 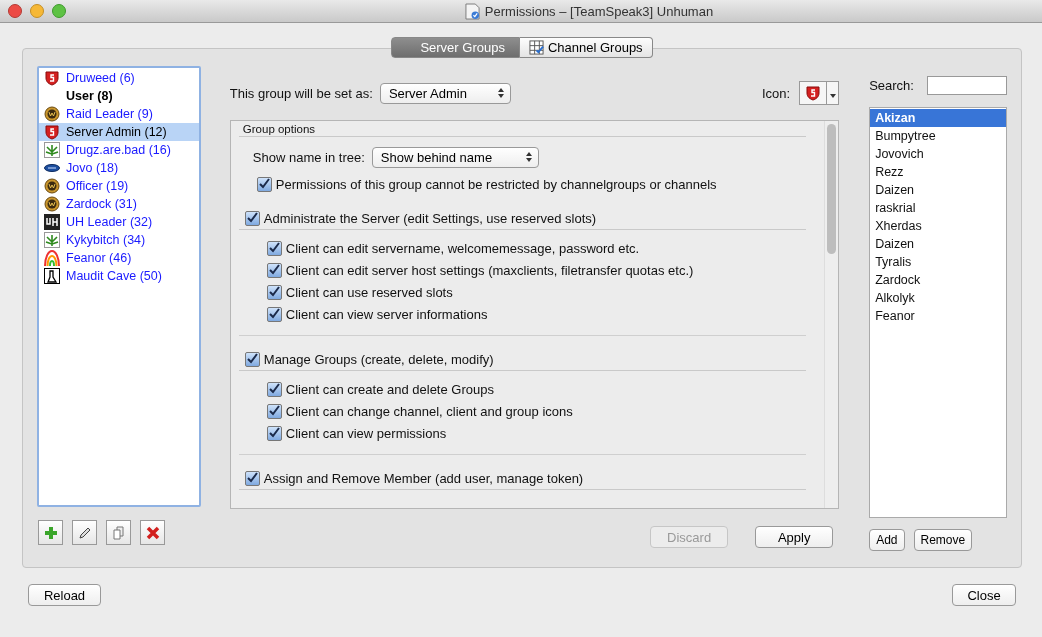 I want to click on group-item: Kykybitch (34), so click(x=119, y=240).